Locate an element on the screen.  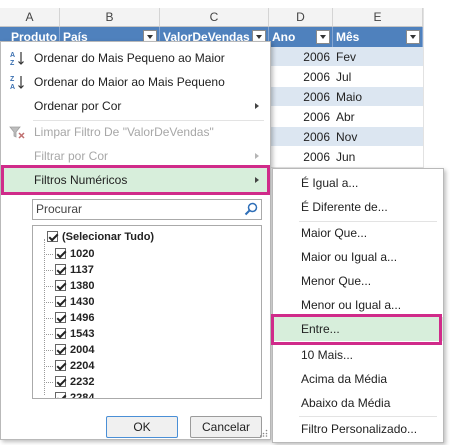
search-placeholder: Procurar is located at coordinates (59, 209).